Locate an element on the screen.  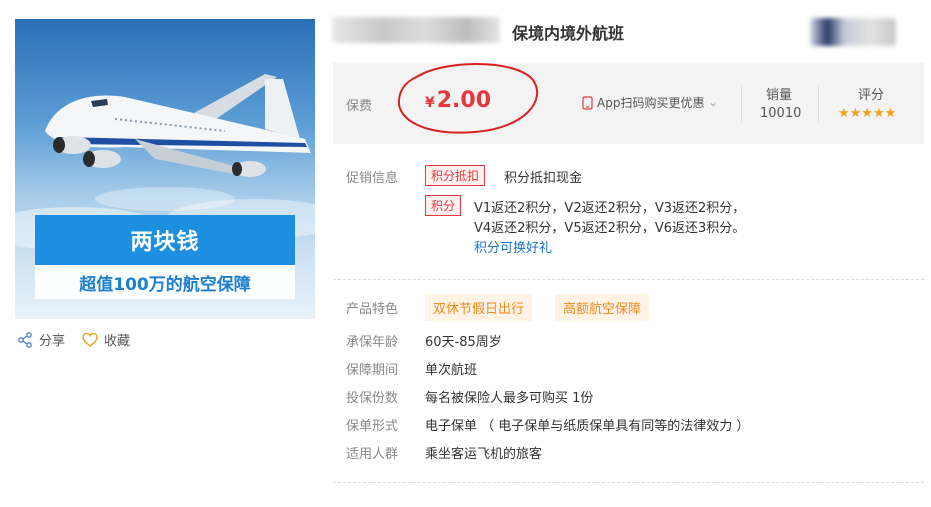
promo-tag-points: 积分 is located at coordinates (443, 205).